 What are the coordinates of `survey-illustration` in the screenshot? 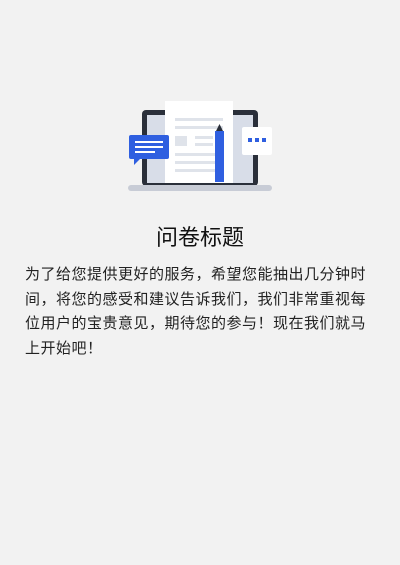 It's located at (200, 146).